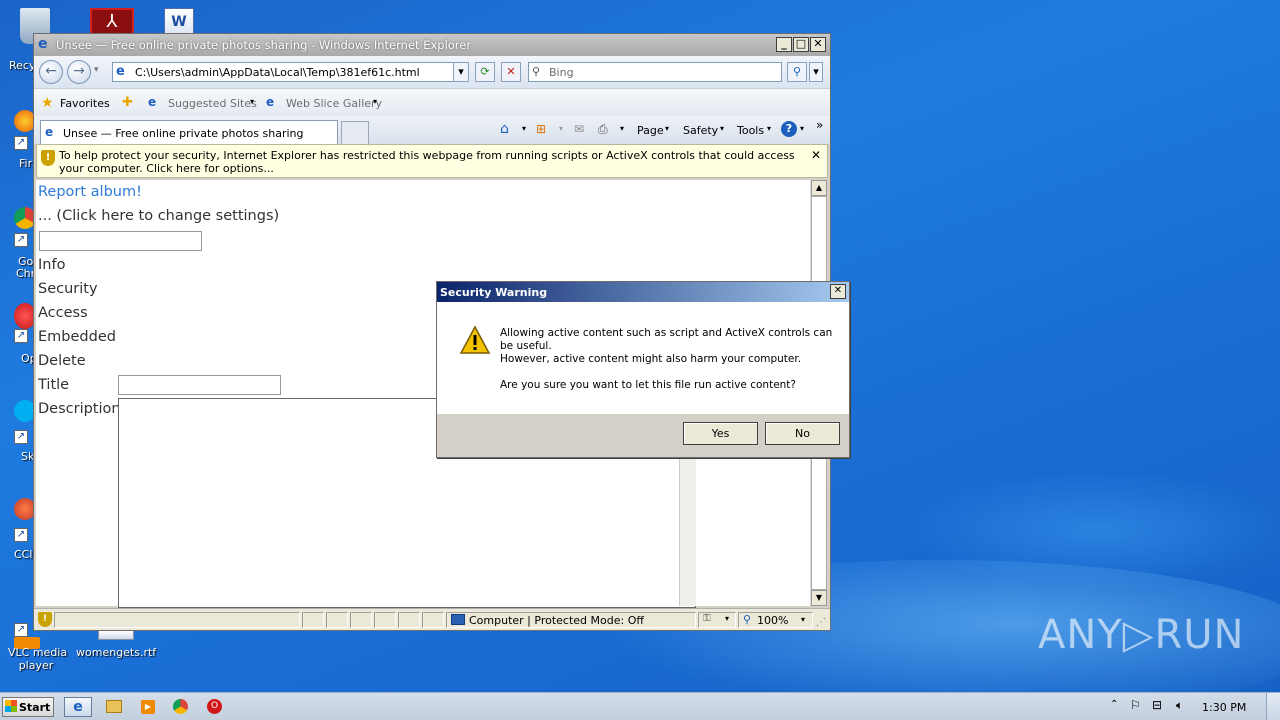 This screenshot has height=720, width=1280. What do you see at coordinates (28, 707) in the screenshot?
I see `start-button: Start` at bounding box center [28, 707].